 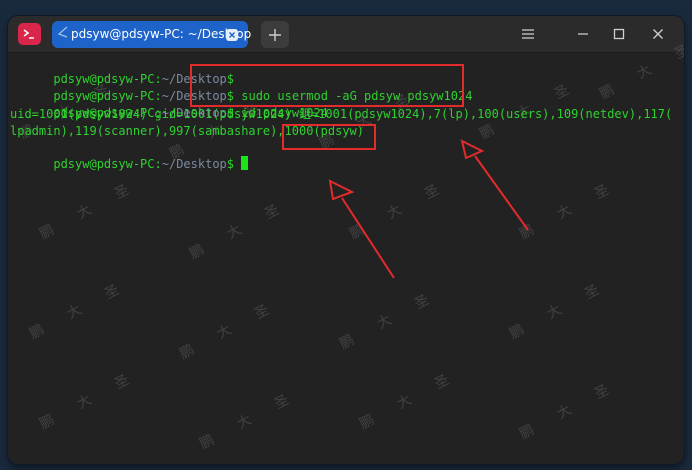 I want to click on arrow-to-command, so click(x=494, y=185).